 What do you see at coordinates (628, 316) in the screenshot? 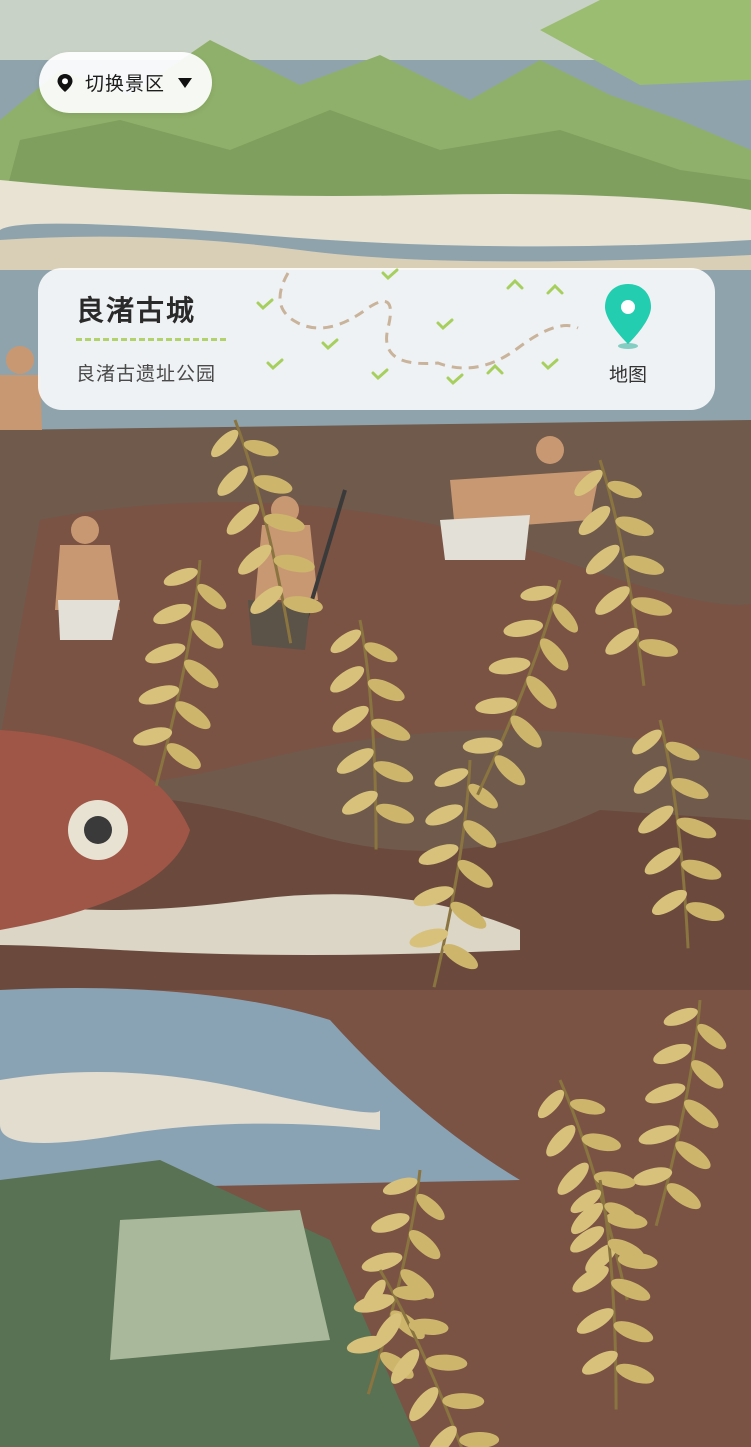
I see `map-pin-icon` at bounding box center [628, 316].